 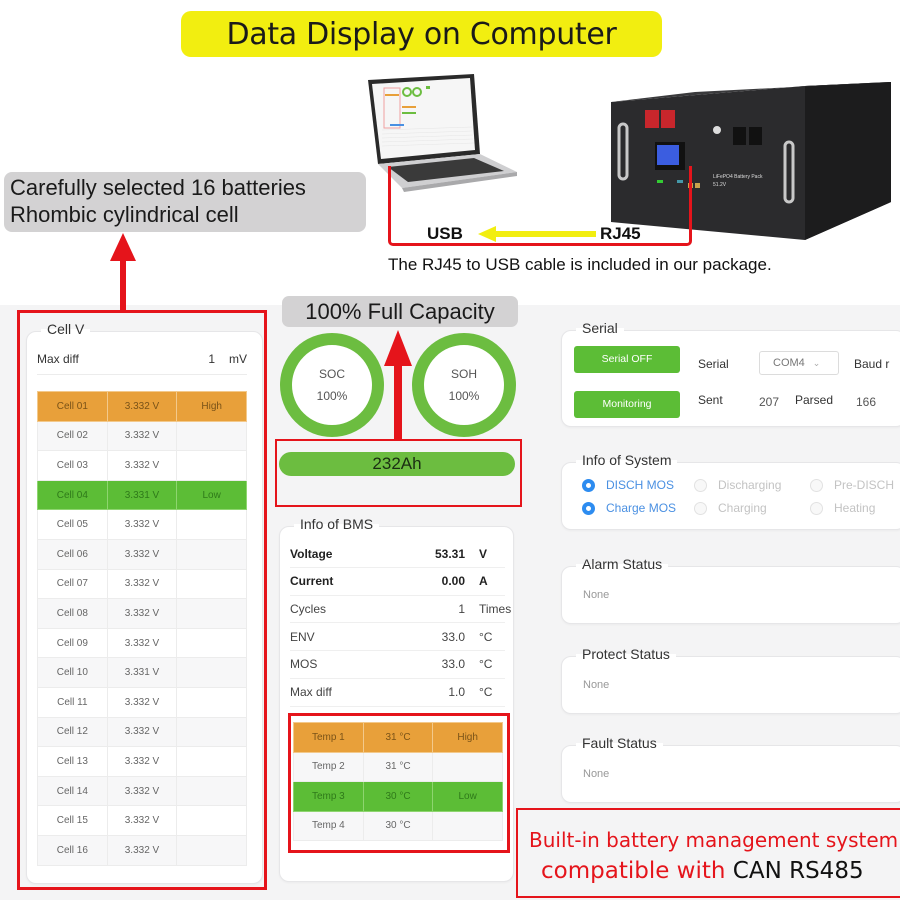 I want to click on cell-row: Cell 09 3.332 V, so click(x=142, y=643).